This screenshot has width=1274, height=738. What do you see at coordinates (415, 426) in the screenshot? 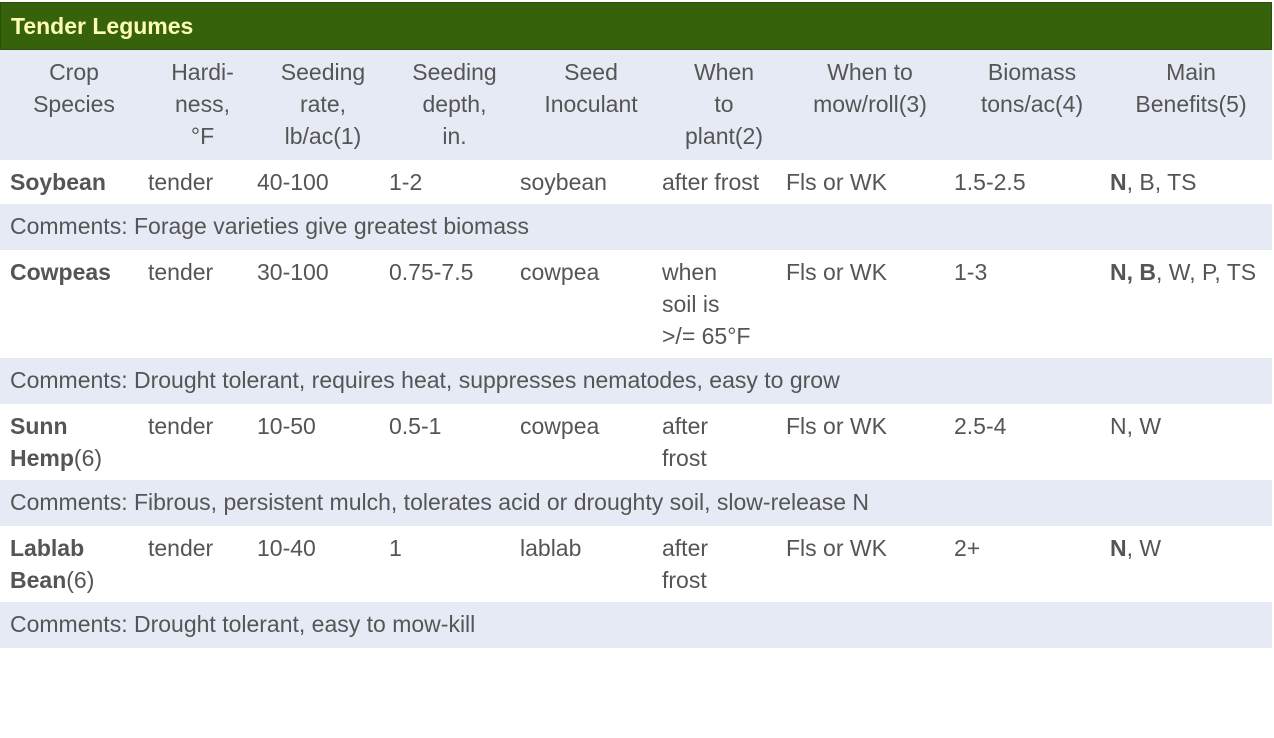
I see `depth-cell: 0.5-1` at bounding box center [415, 426].